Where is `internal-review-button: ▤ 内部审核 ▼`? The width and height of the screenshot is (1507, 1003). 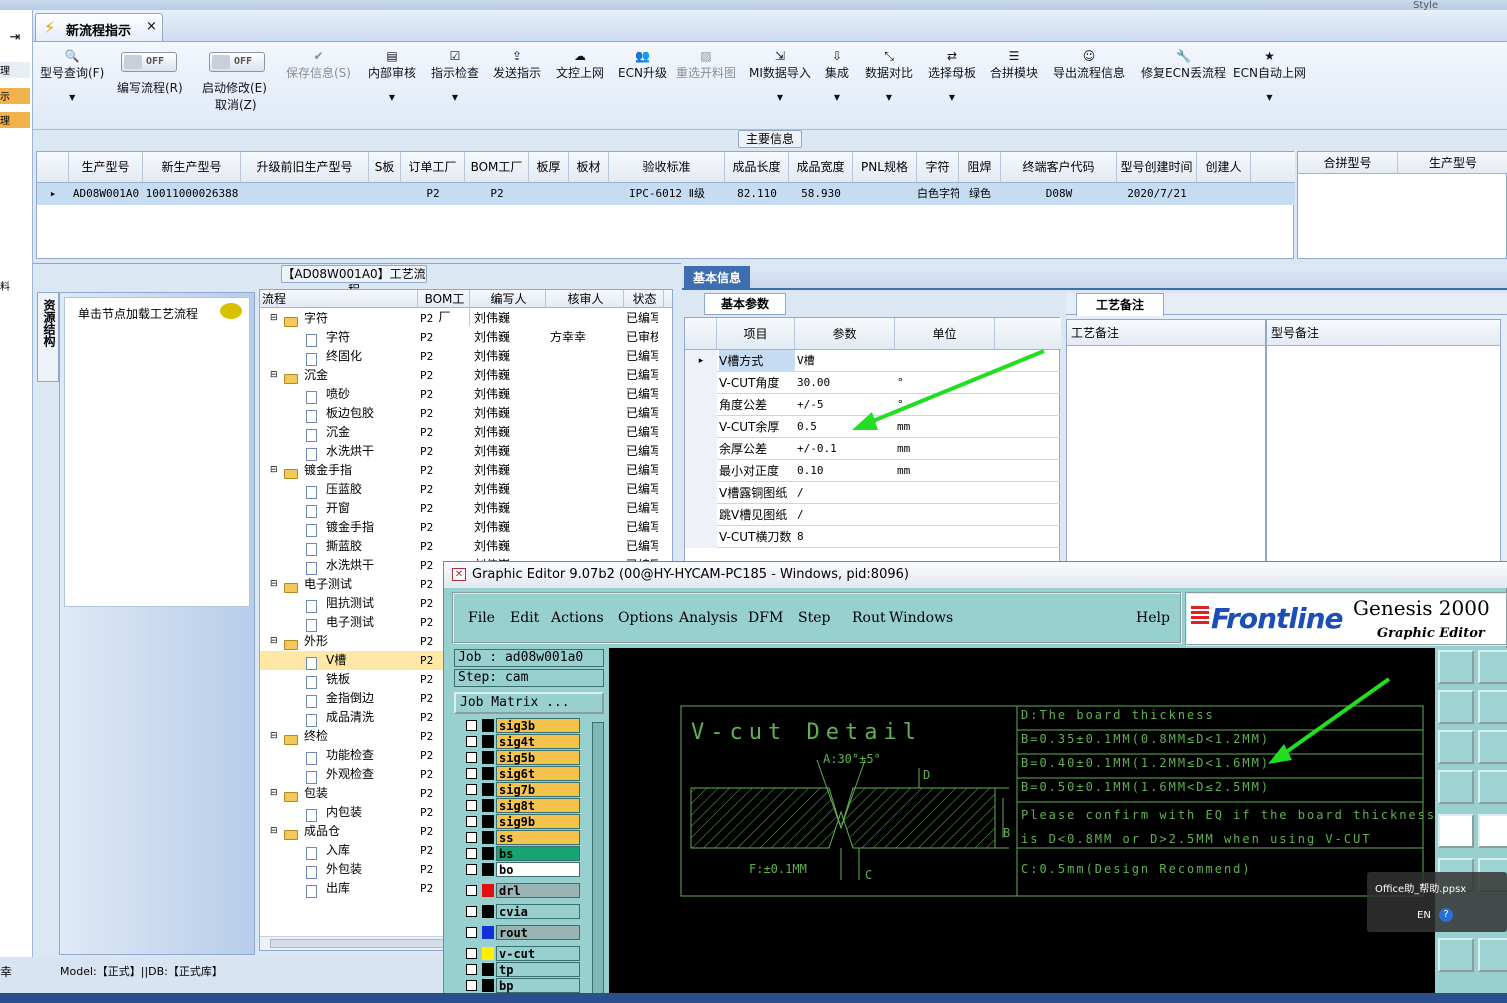
internal-review-button: ▤ 内部审核 ▼ is located at coordinates (392, 75).